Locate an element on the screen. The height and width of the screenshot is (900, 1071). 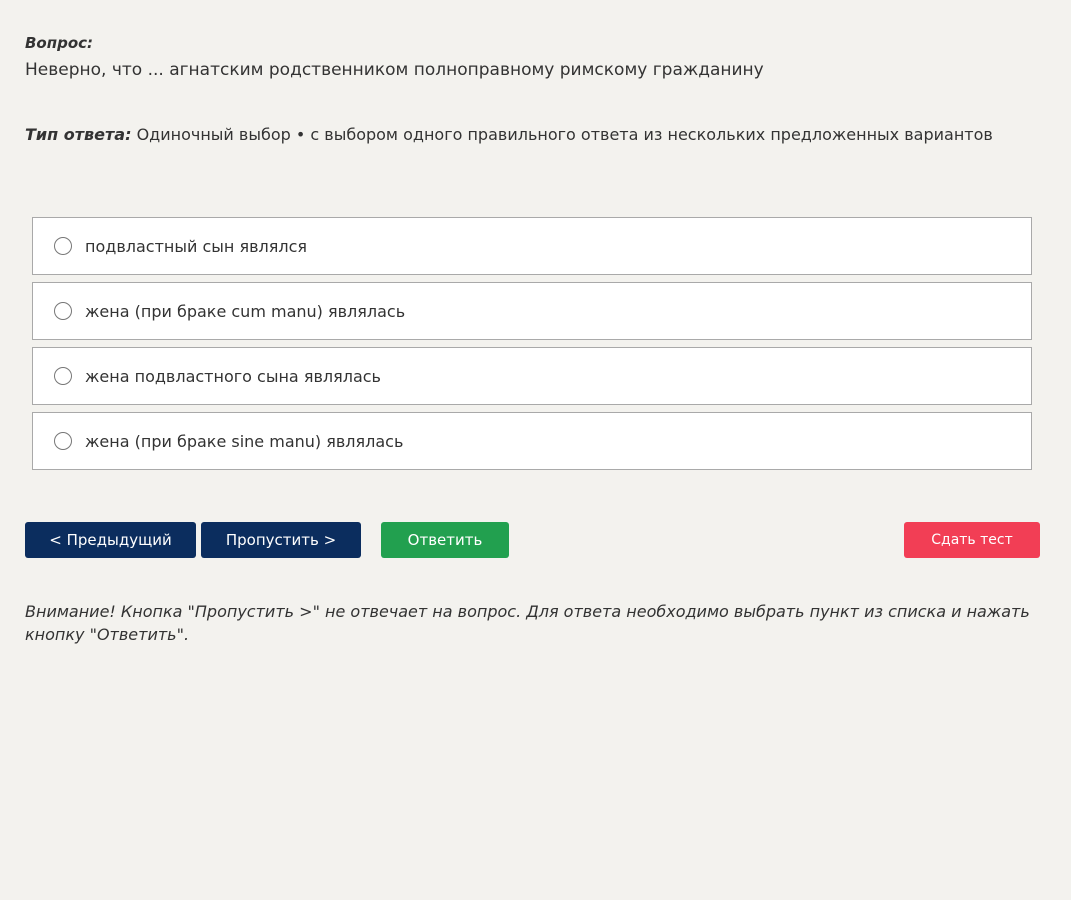
option-label: подвластный сын являлся is located at coordinates (196, 246).